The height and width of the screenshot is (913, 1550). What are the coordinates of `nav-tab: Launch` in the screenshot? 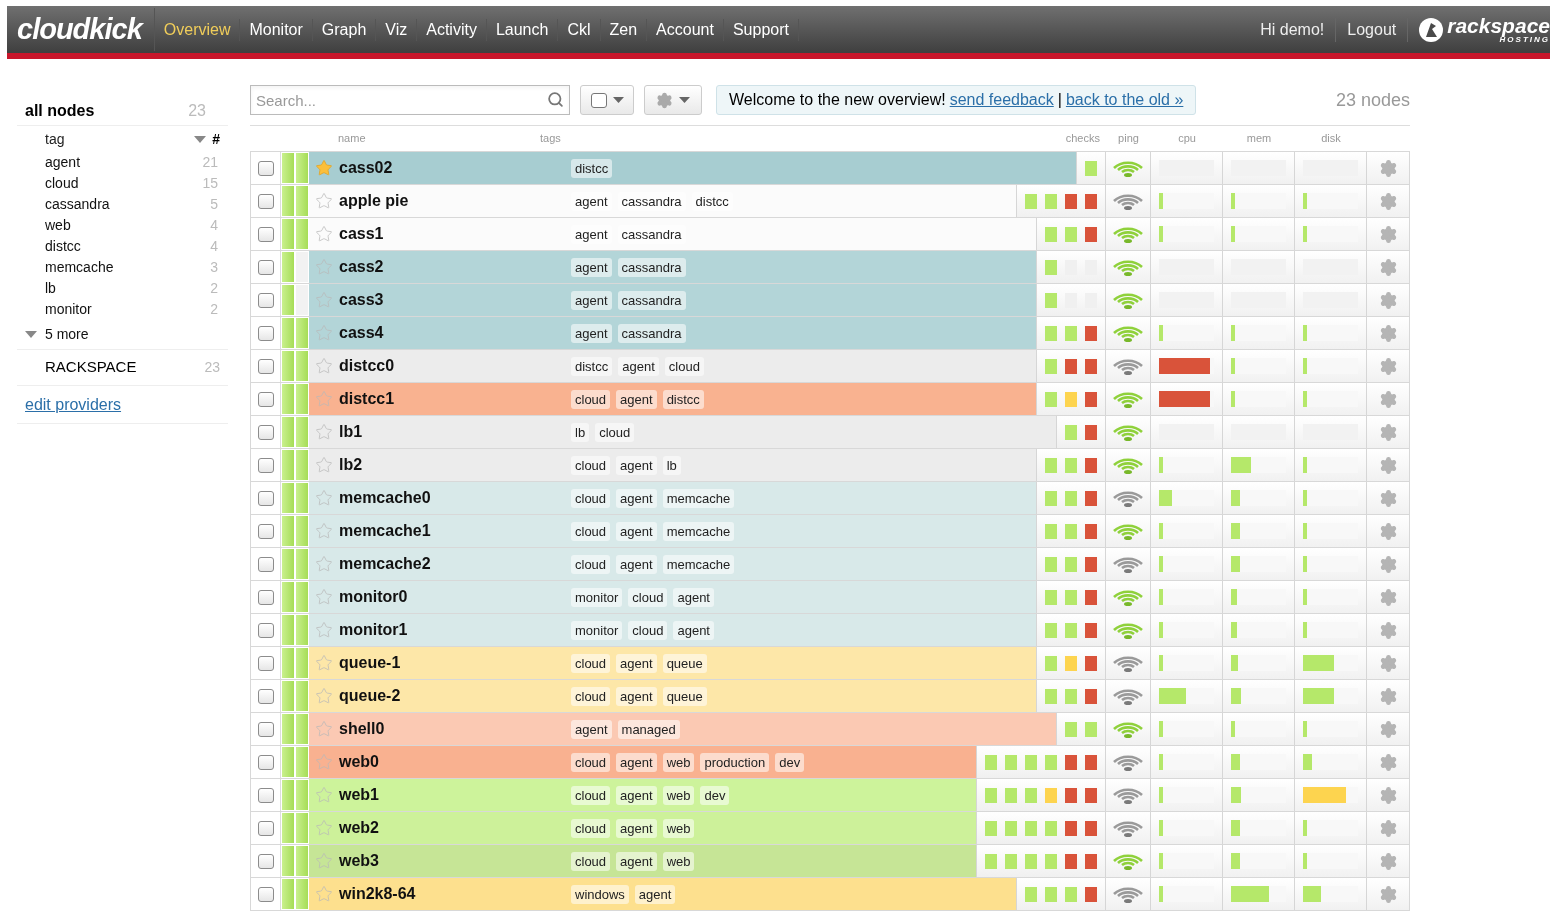 It's located at (522, 29).